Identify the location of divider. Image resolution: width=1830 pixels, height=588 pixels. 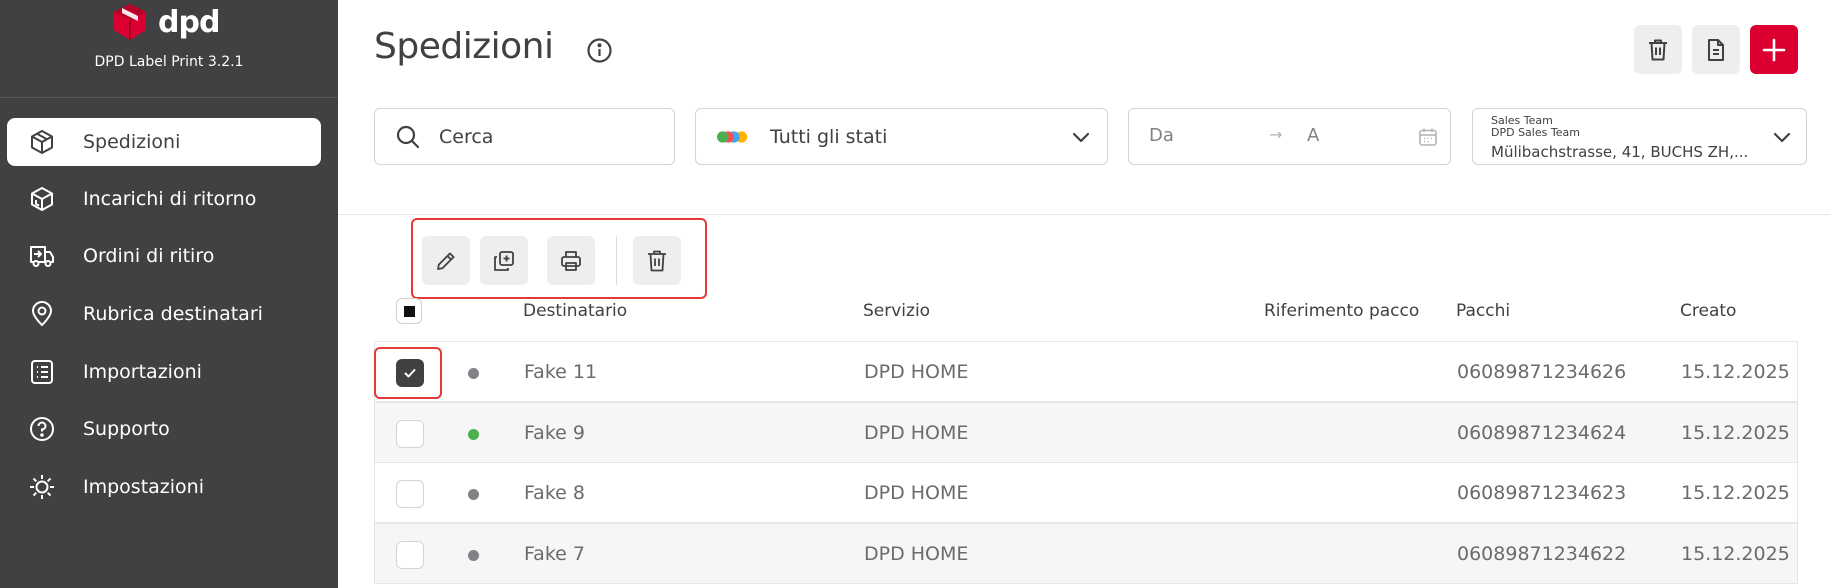
(1084, 214).